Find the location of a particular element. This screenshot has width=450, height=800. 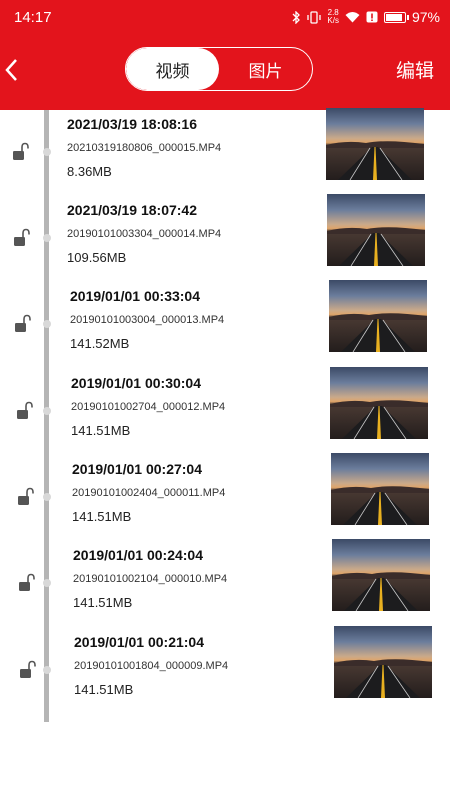

video-datetime: 2021/03/19 18:08:16 is located at coordinates (132, 124).